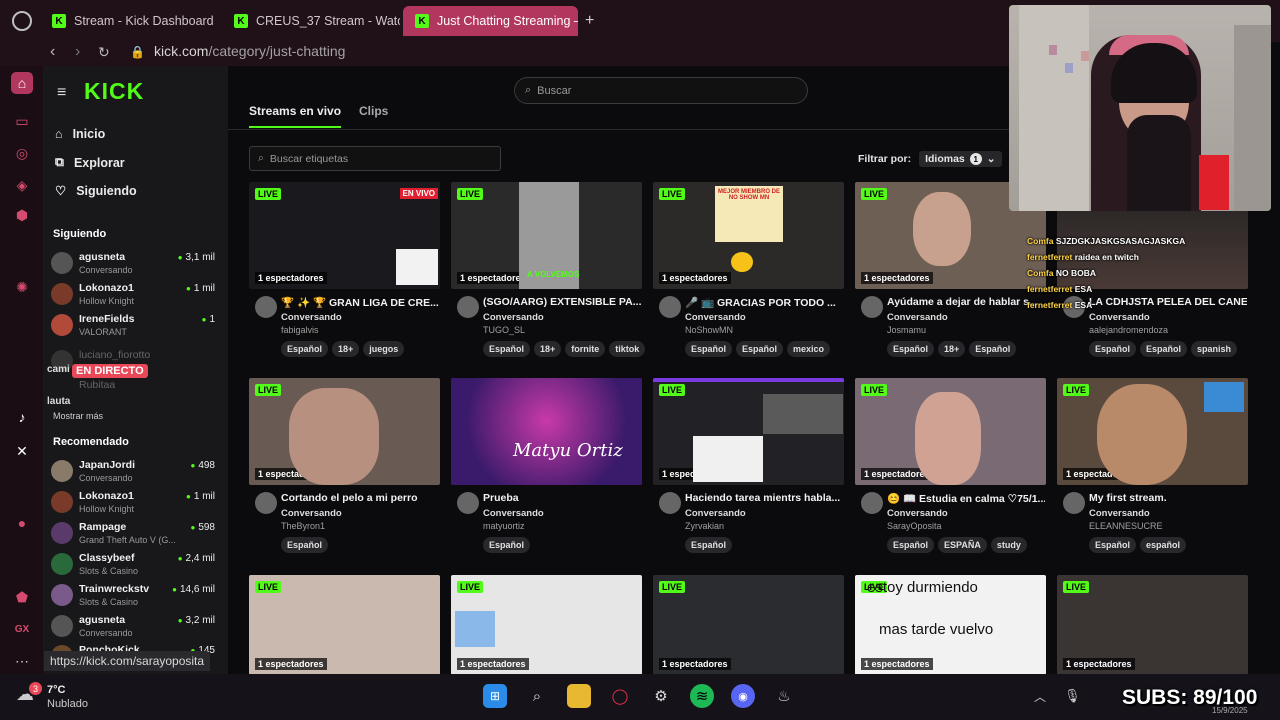  Describe the element at coordinates (67, 704) in the screenshot. I see `weather-desc: Nublado` at that location.